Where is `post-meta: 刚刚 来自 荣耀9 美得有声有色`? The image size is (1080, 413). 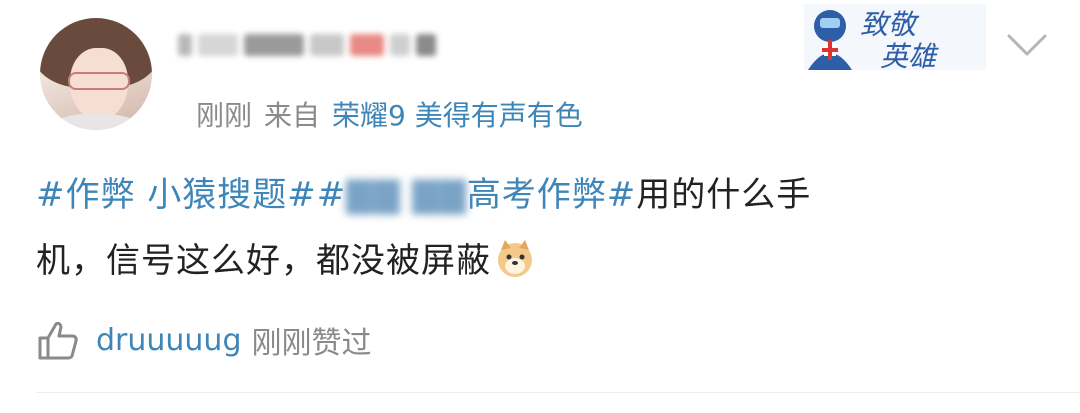 post-meta: 刚刚 来自 荣耀9 美得有声有色 is located at coordinates (389, 114).